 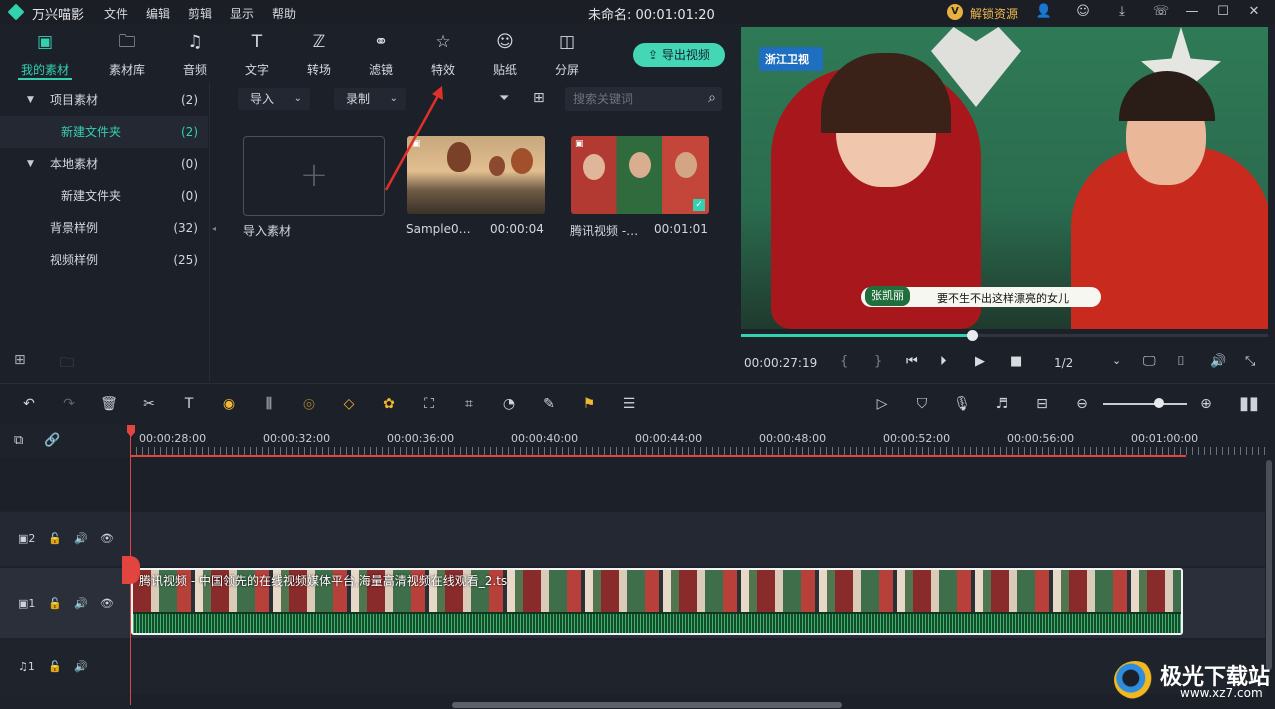 What do you see at coordinates (200, 13) in the screenshot?
I see `menu-clip: 剪辑` at bounding box center [200, 13].